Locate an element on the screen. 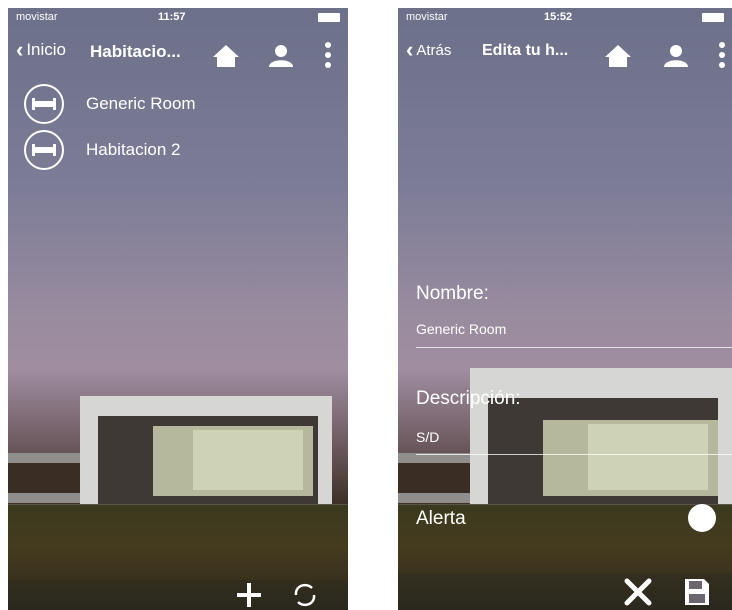 The height and width of the screenshot is (610, 732). name-field: Generic Room is located at coordinates (461, 329).